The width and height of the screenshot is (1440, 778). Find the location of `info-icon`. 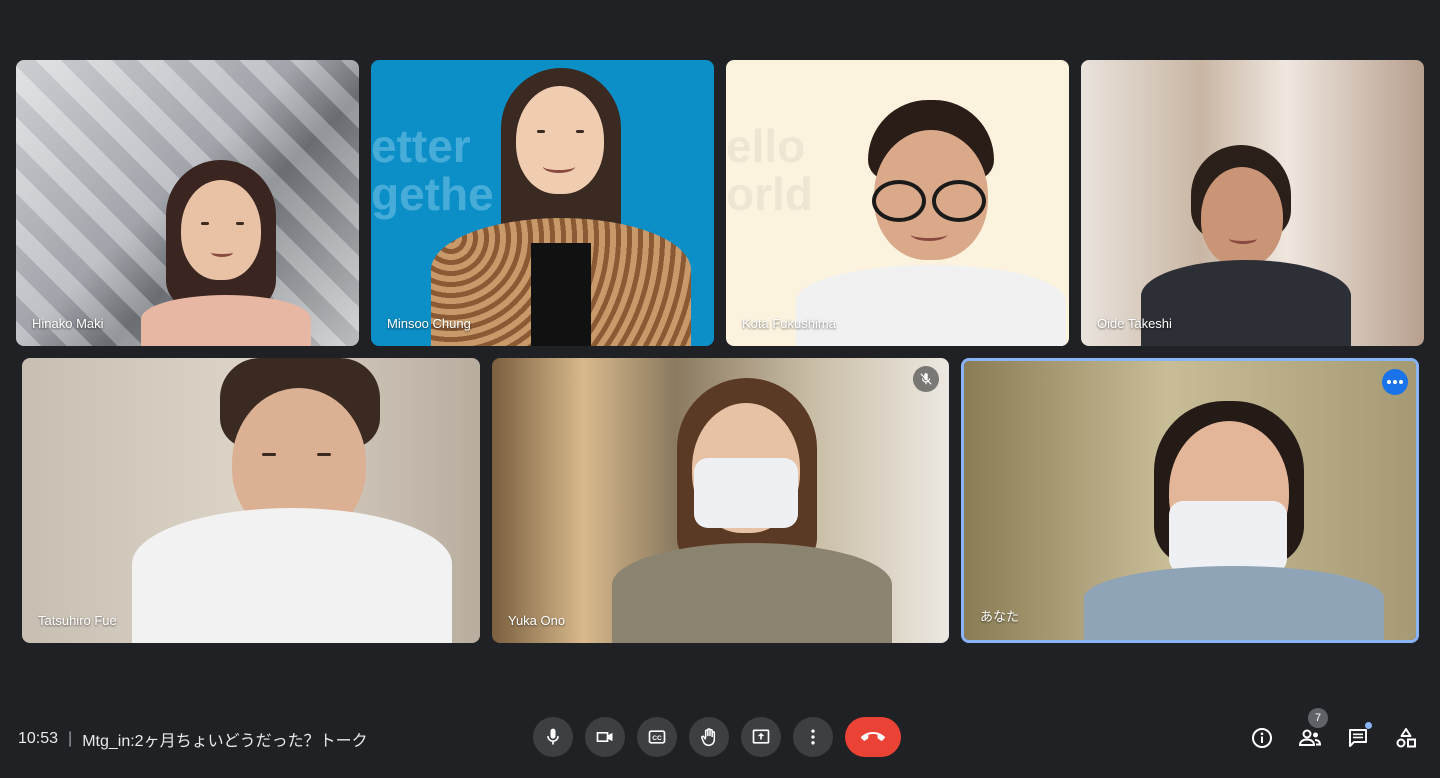

info-icon is located at coordinates (1262, 738).